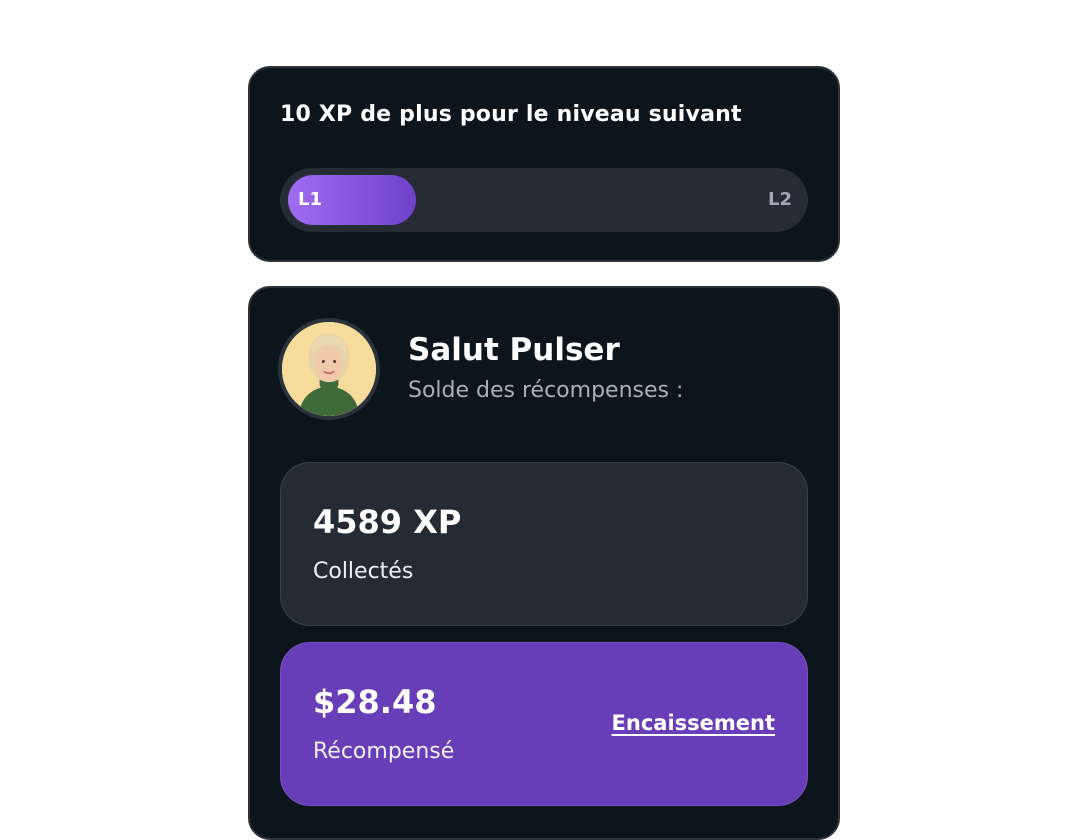 This screenshot has height=840, width=1088. Describe the element at coordinates (363, 571) in the screenshot. I see `xp-caption: Collectés` at that location.